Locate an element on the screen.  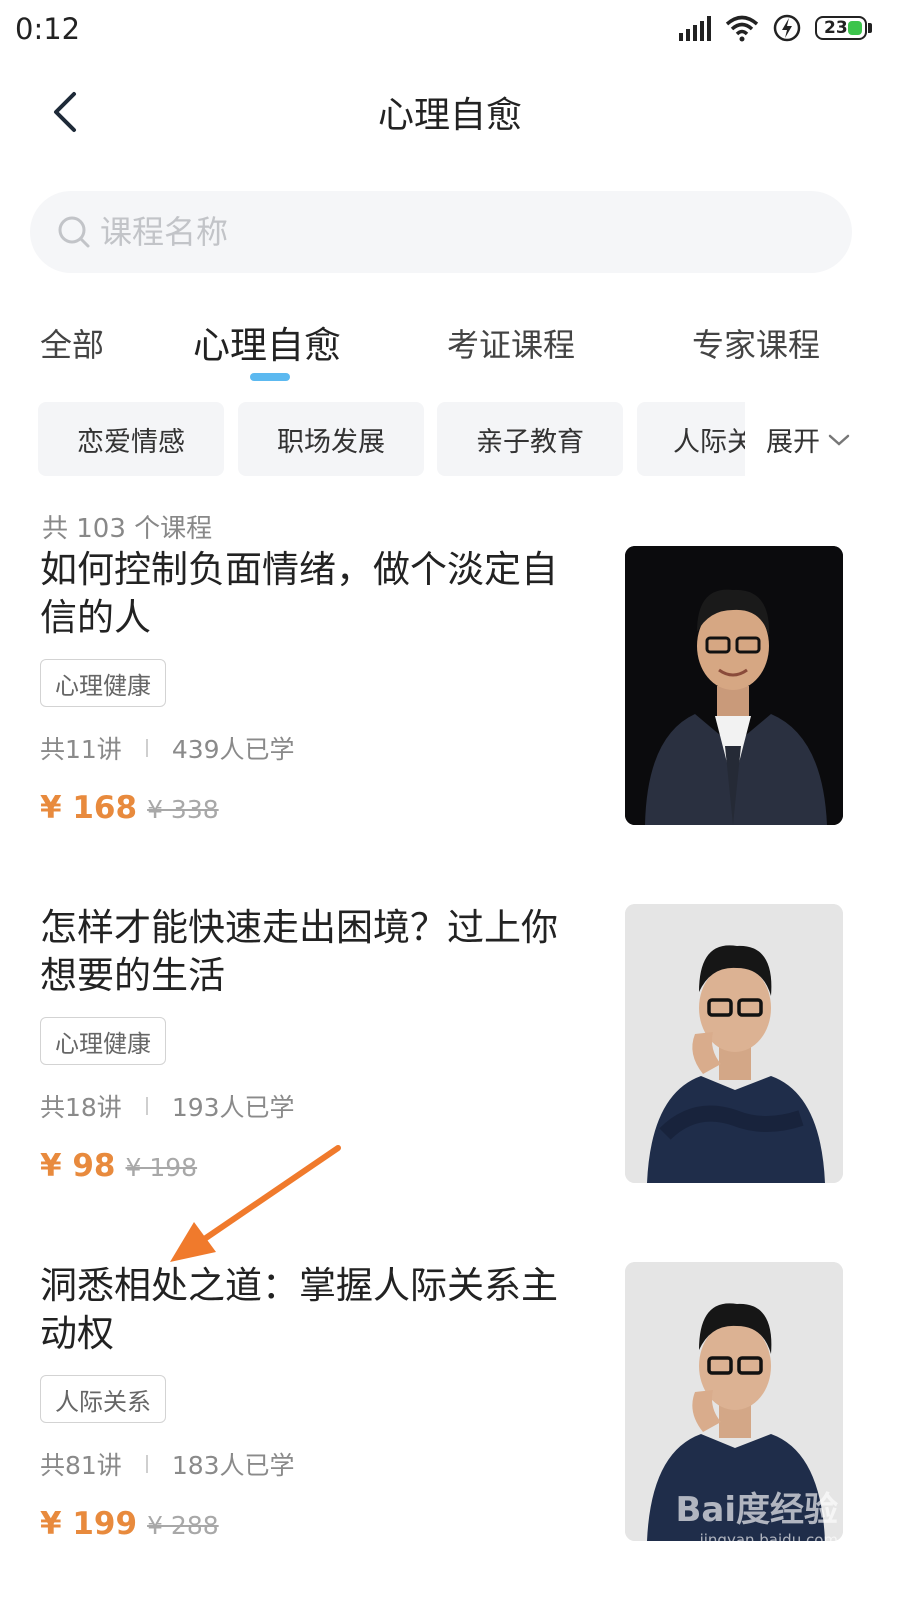
expand-button: 展开 is located at coordinates (808, 439).